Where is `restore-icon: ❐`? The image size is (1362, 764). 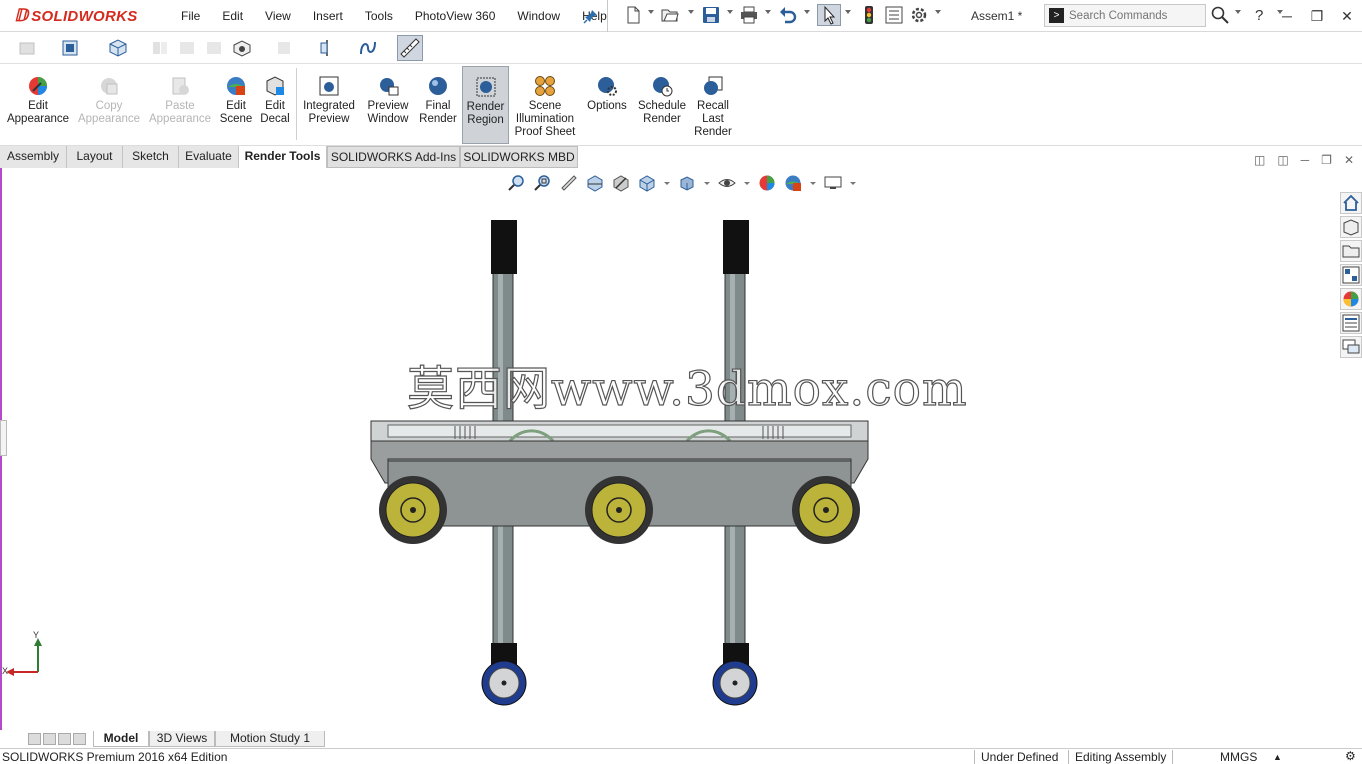 restore-icon: ❐ is located at coordinates (1317, 16).